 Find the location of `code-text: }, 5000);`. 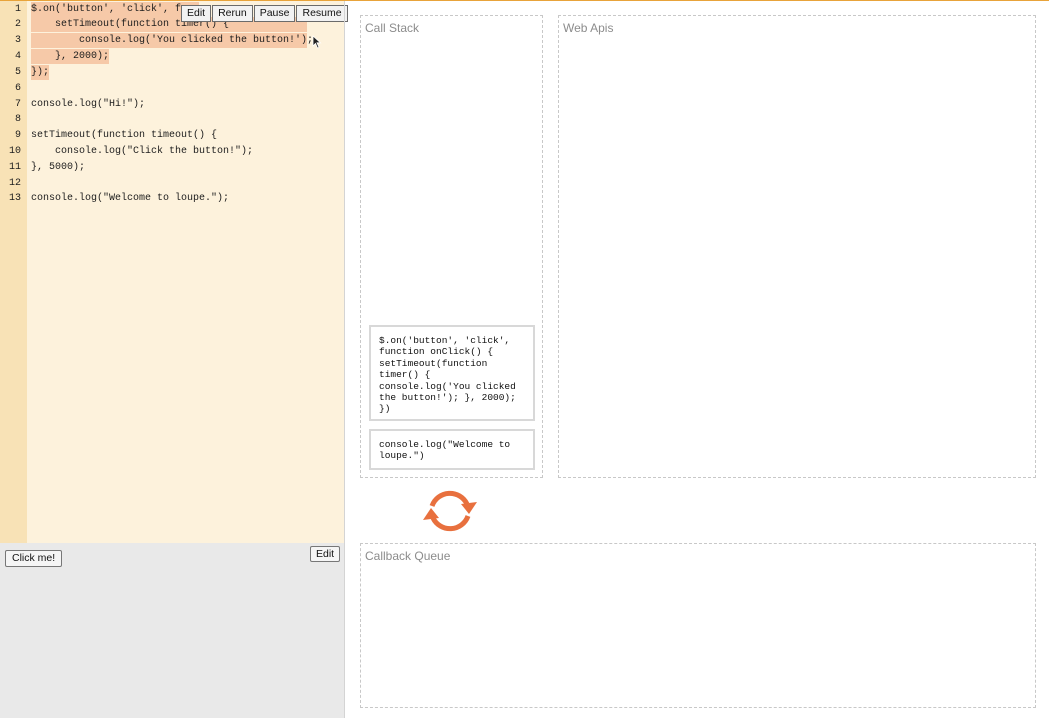

code-text: }, 5000); is located at coordinates (58, 167).